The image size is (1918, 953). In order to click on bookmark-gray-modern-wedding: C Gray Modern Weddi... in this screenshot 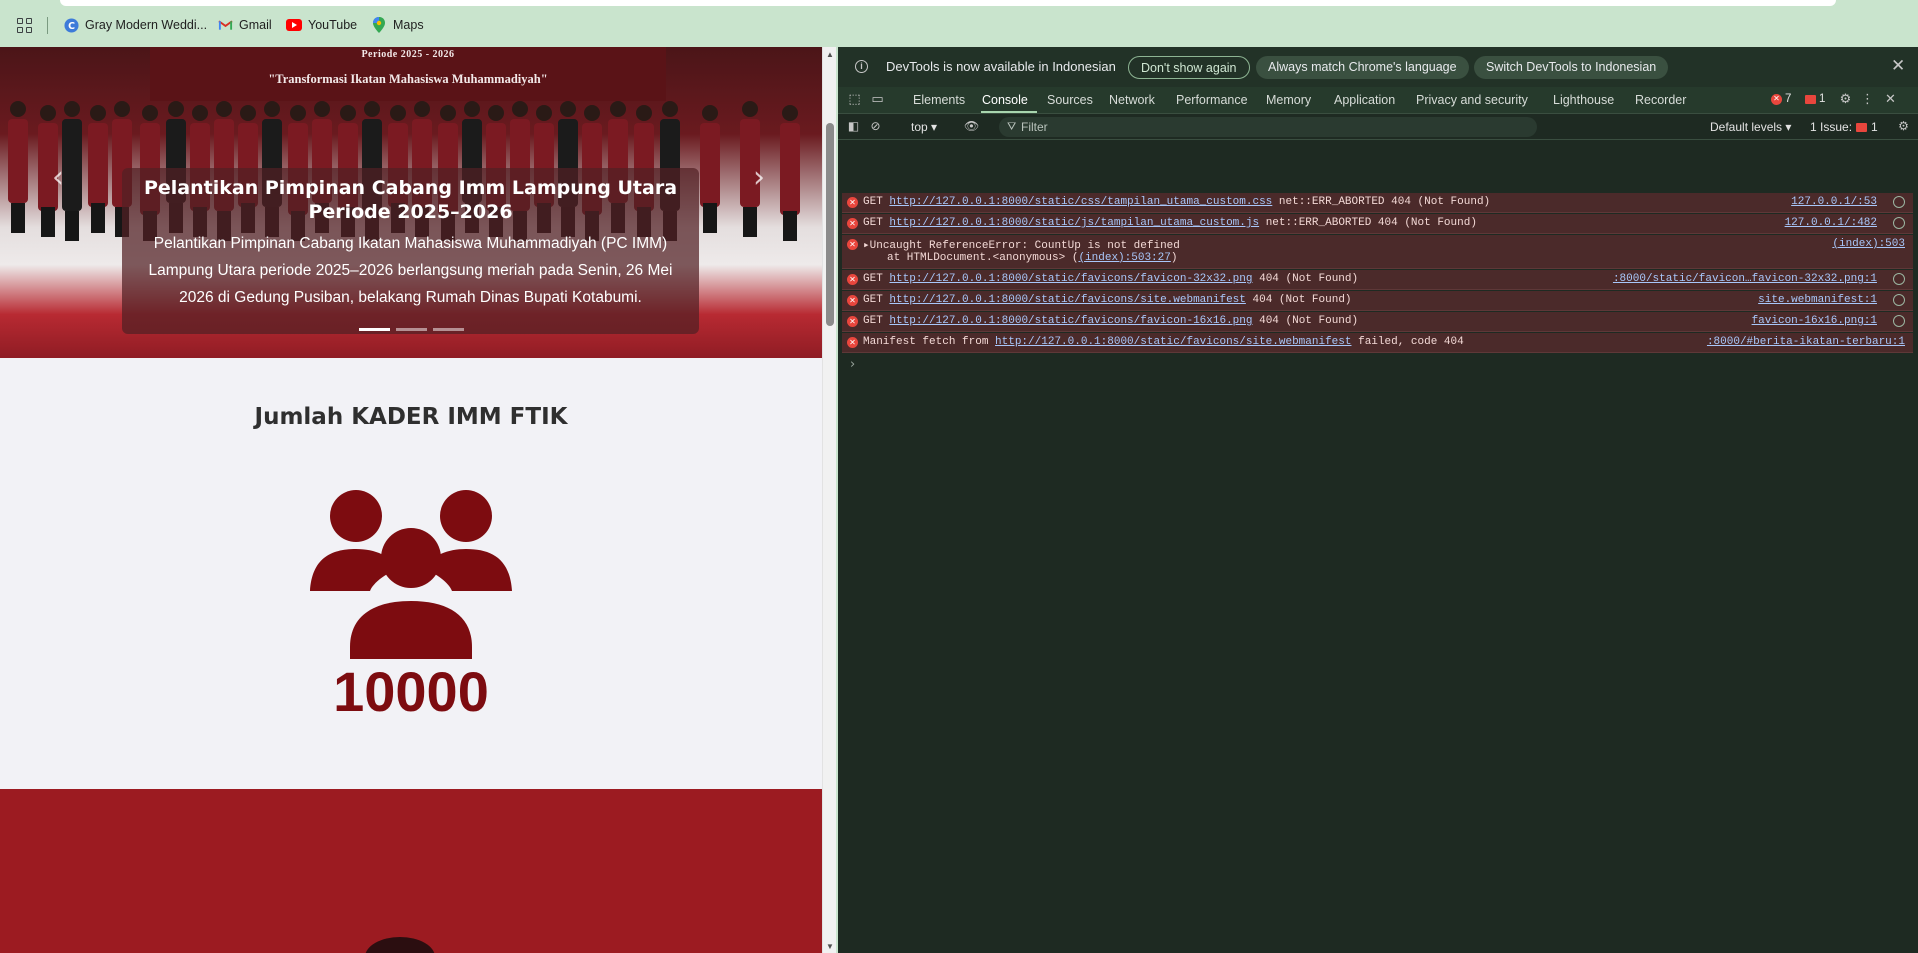, I will do `click(135, 25)`.